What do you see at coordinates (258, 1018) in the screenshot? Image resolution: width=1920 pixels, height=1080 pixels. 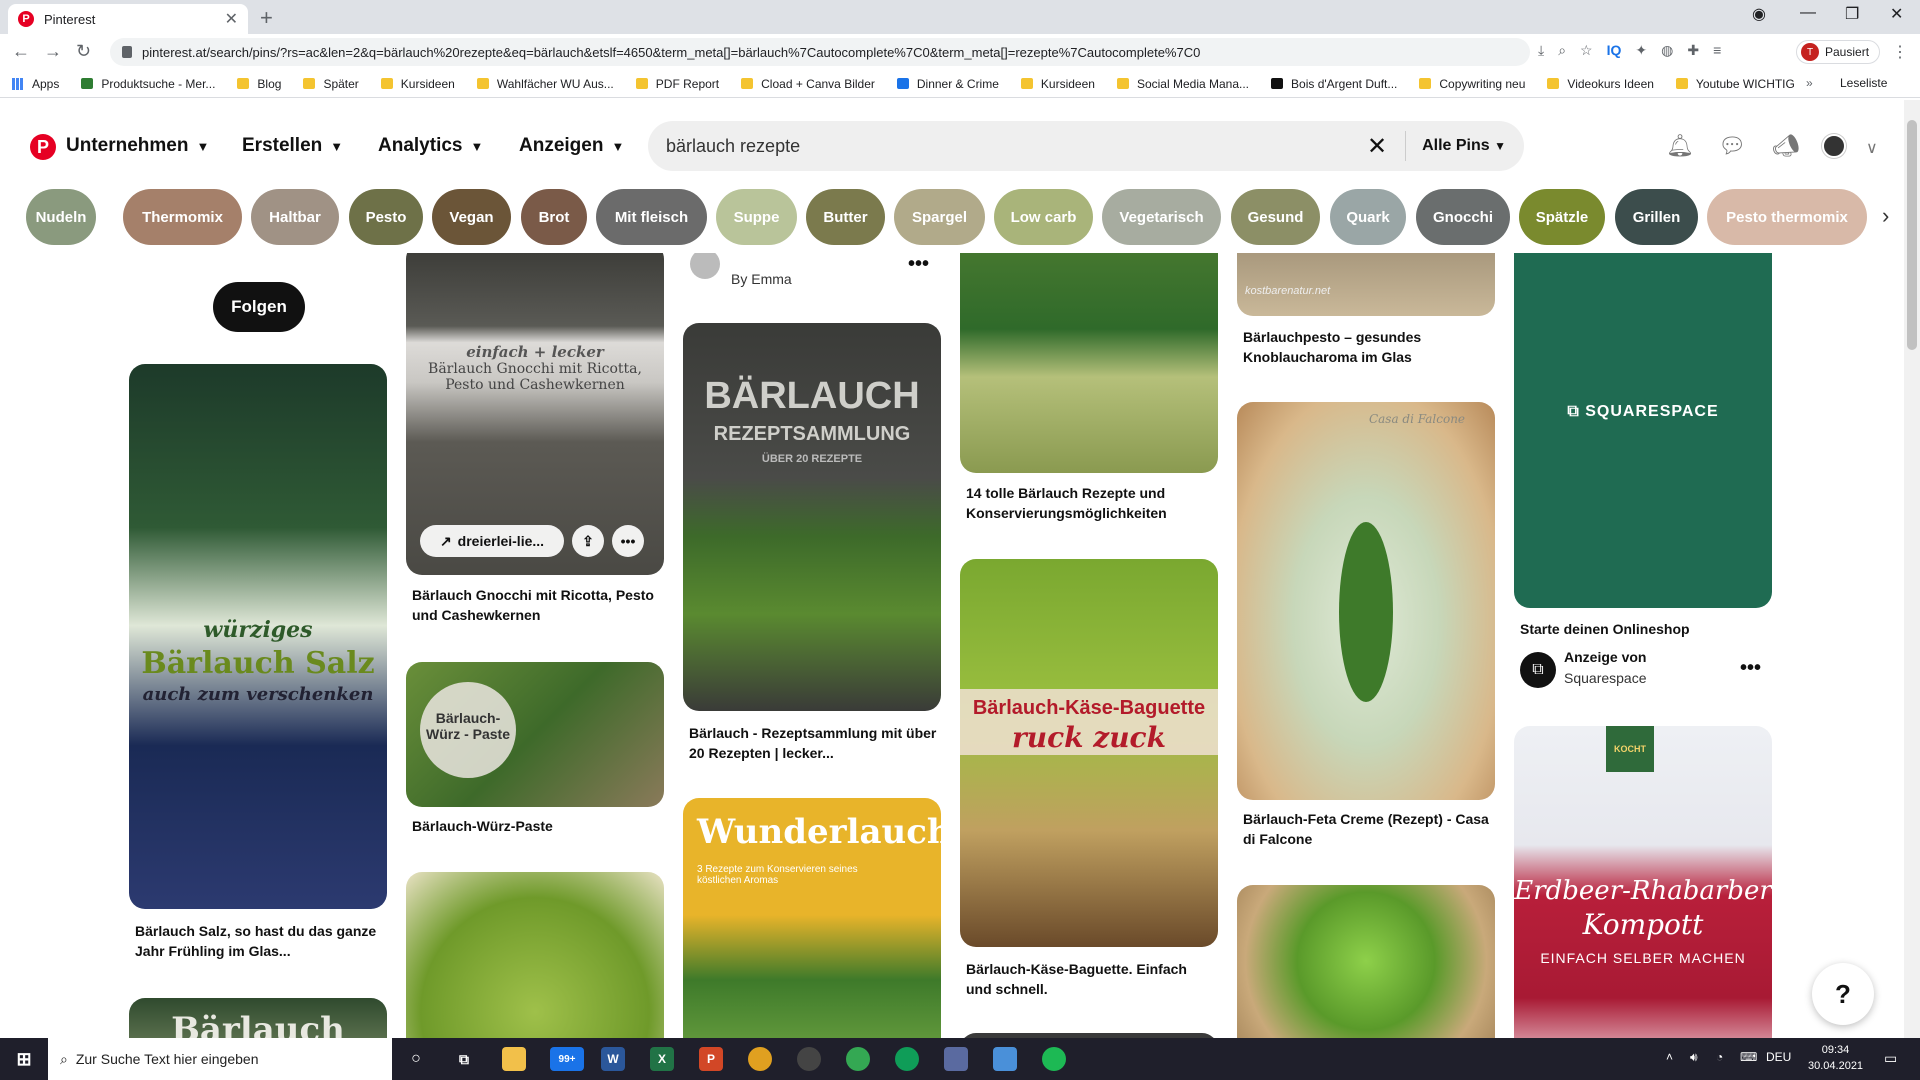 I see `pin-image: Bärlauch` at bounding box center [258, 1018].